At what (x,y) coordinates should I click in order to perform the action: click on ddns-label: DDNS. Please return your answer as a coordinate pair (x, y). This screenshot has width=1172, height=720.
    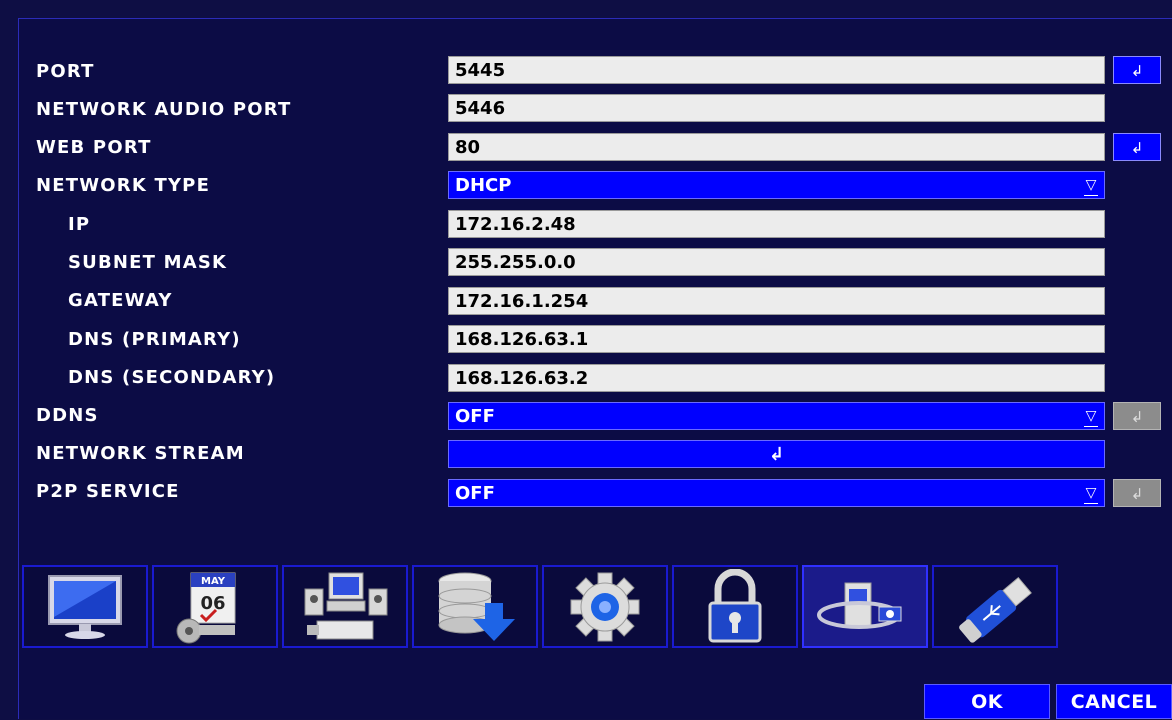
    Looking at the image, I should click on (67, 415).